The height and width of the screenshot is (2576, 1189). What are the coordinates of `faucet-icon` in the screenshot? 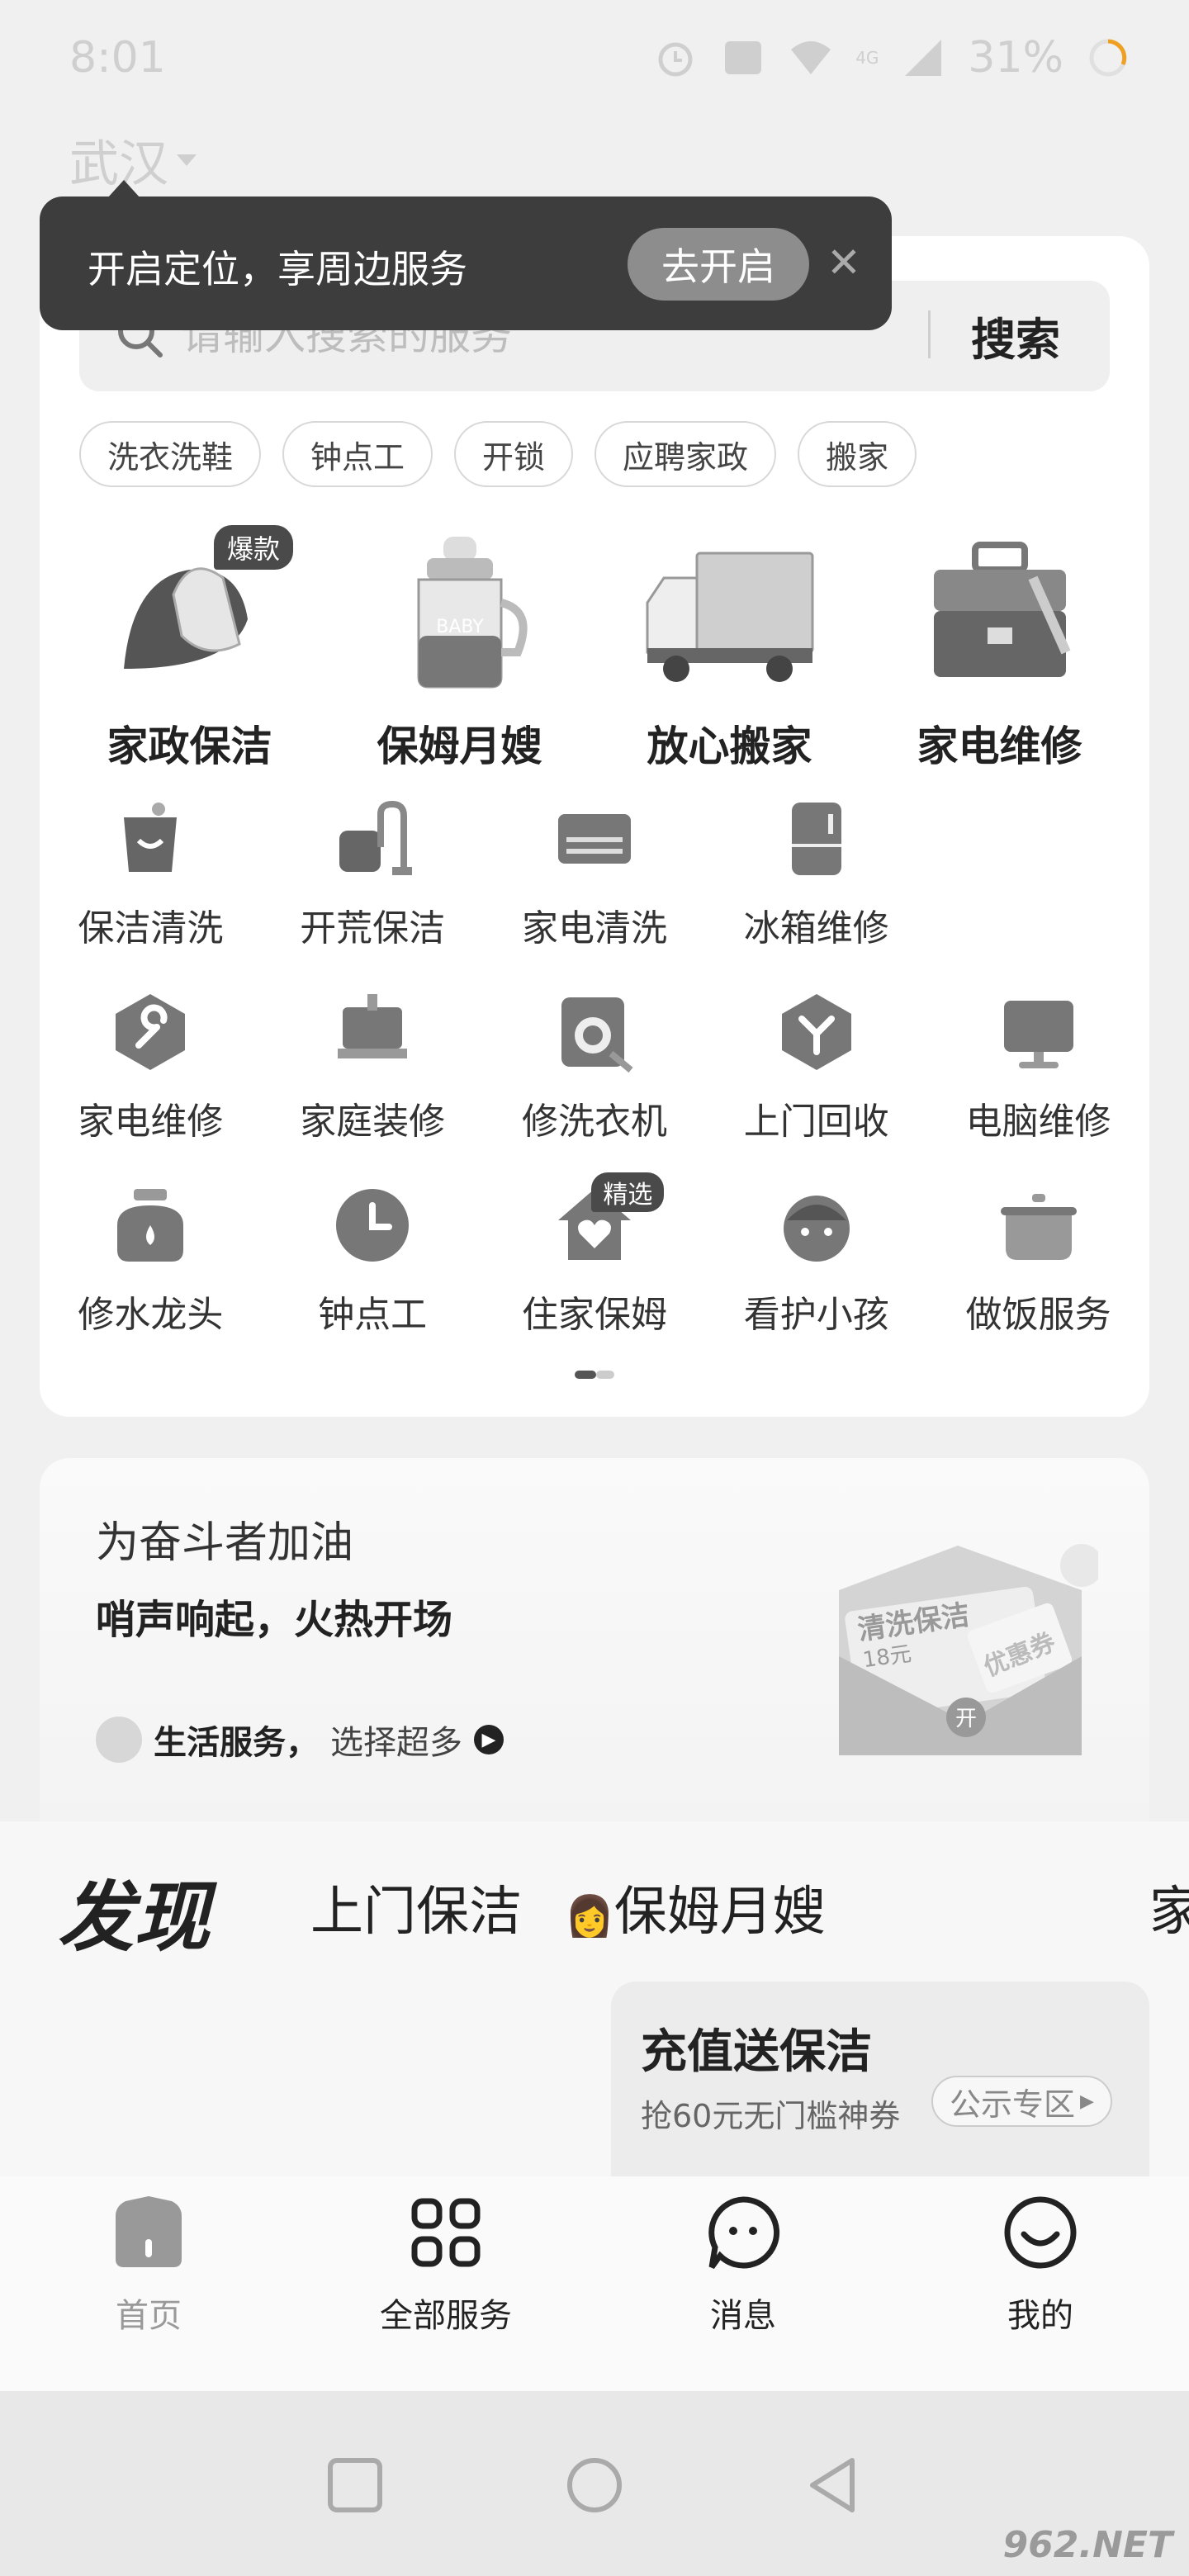 It's located at (150, 1225).